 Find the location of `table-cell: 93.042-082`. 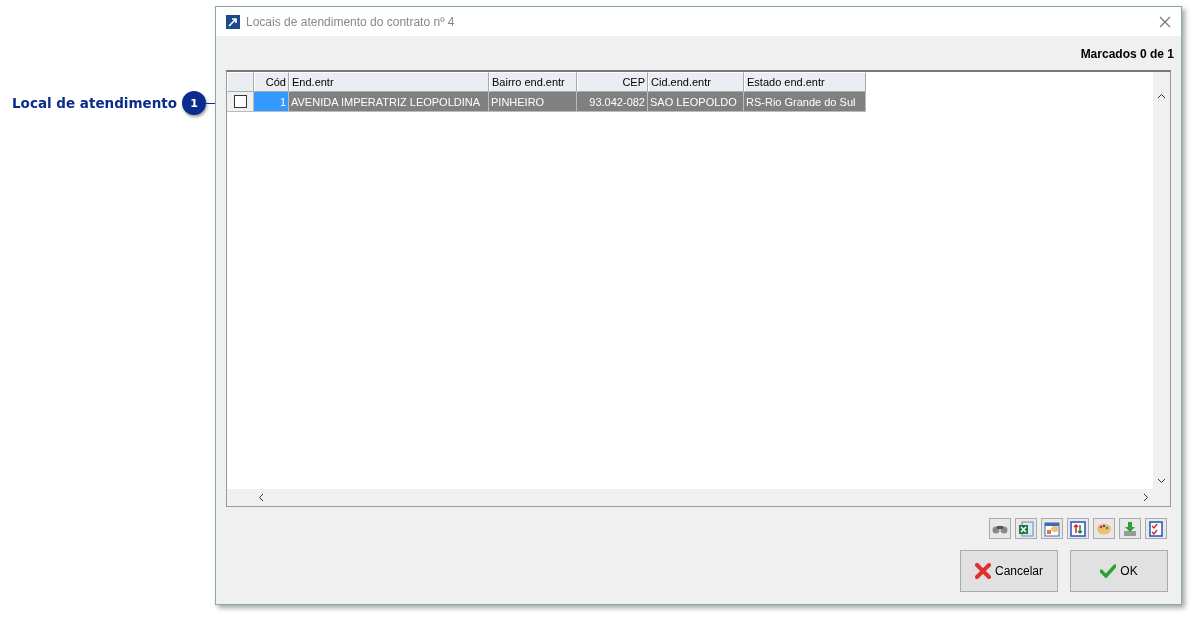

table-cell: 93.042-082 is located at coordinates (612, 102).